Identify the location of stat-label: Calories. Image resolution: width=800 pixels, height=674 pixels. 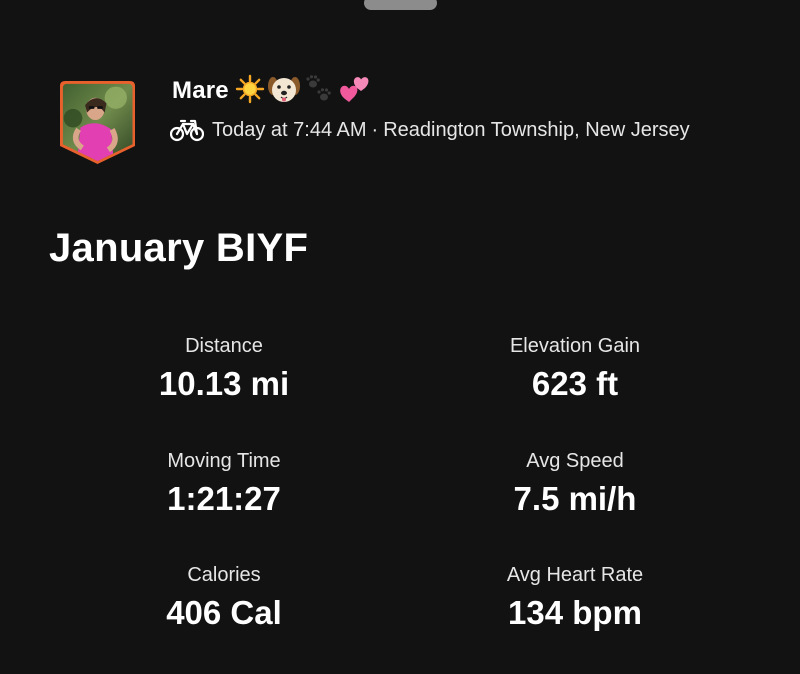
(224, 575).